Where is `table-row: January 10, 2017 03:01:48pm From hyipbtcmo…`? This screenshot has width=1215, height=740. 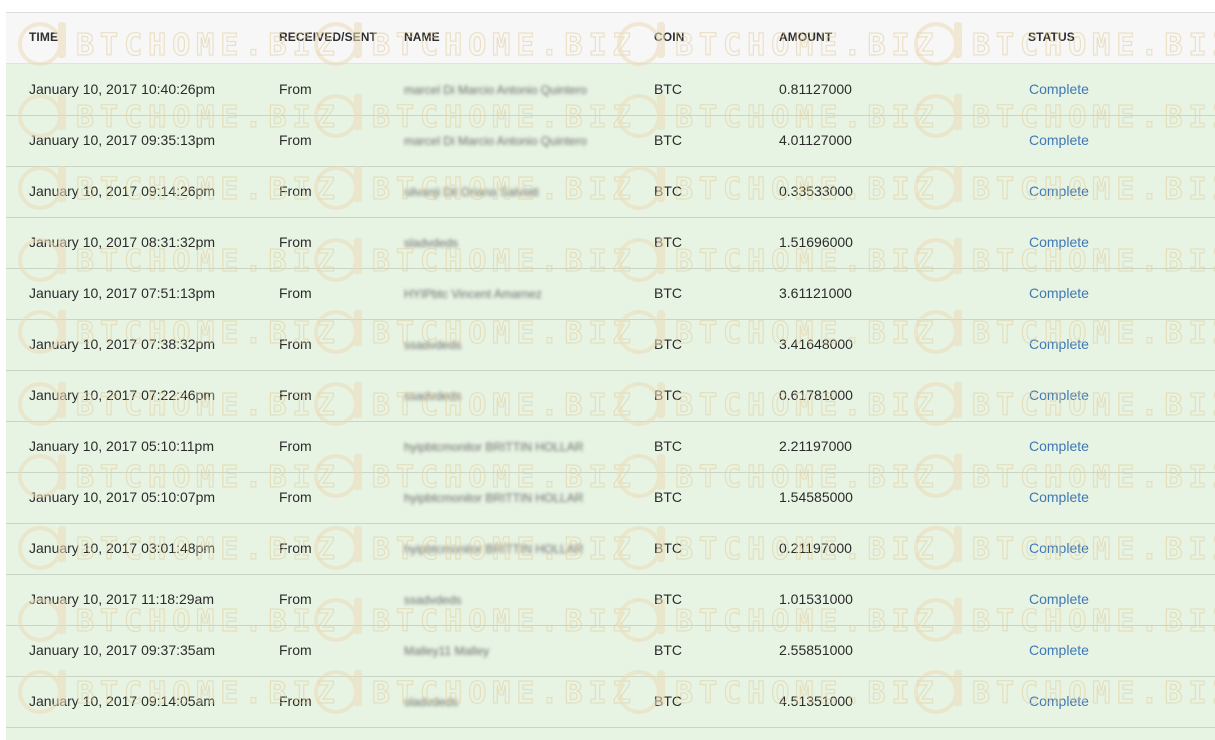 table-row: January 10, 2017 03:01:48pm From hyipbtcmo… is located at coordinates (610, 549).